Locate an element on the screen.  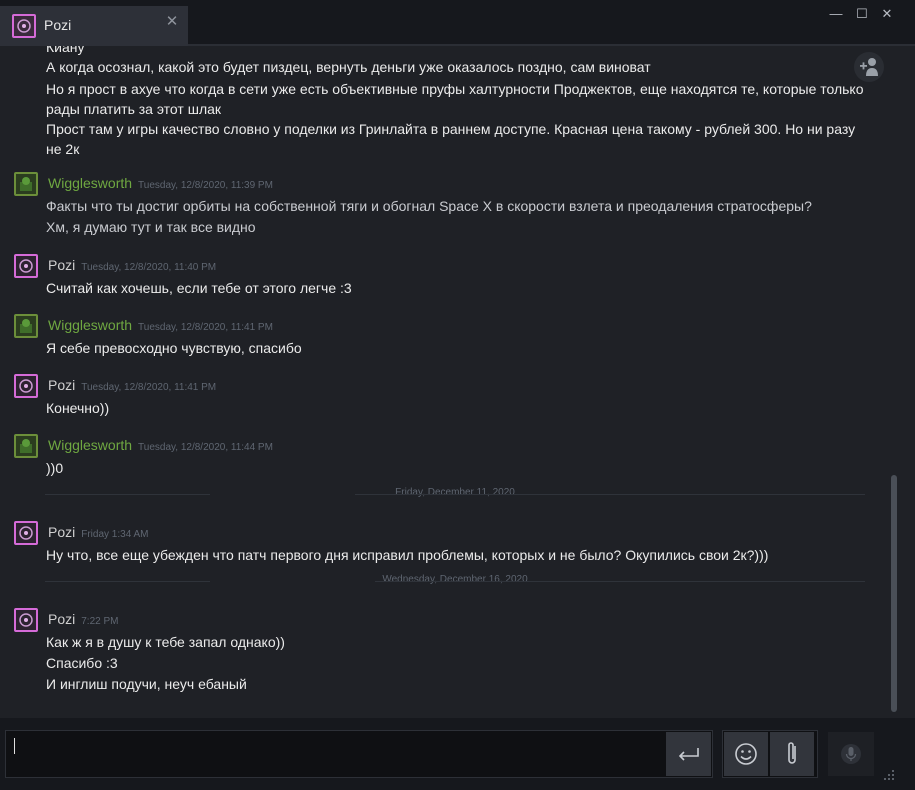
sender-line: Pozi Friday 1:34 AM is located at coordinates (98, 532).